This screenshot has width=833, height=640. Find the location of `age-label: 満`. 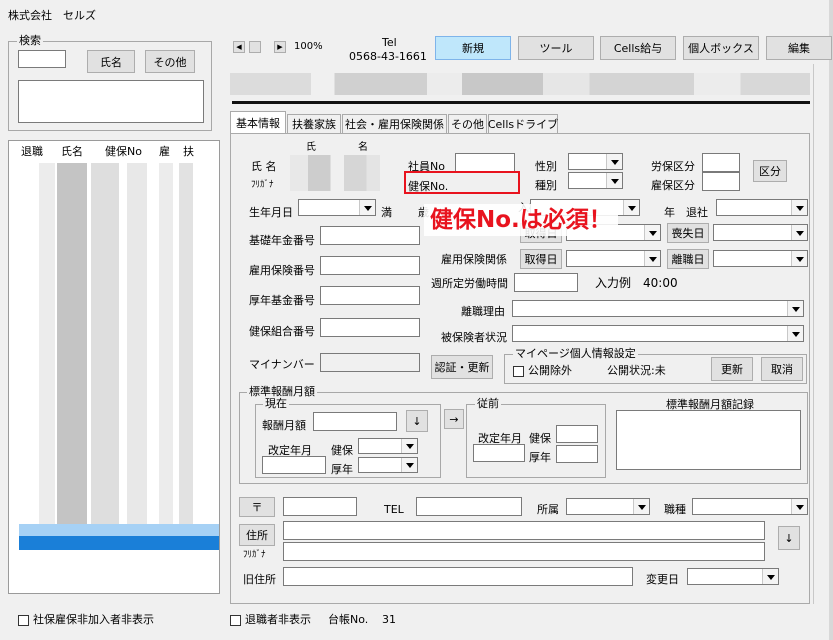

age-label: 満 is located at coordinates (386, 212).